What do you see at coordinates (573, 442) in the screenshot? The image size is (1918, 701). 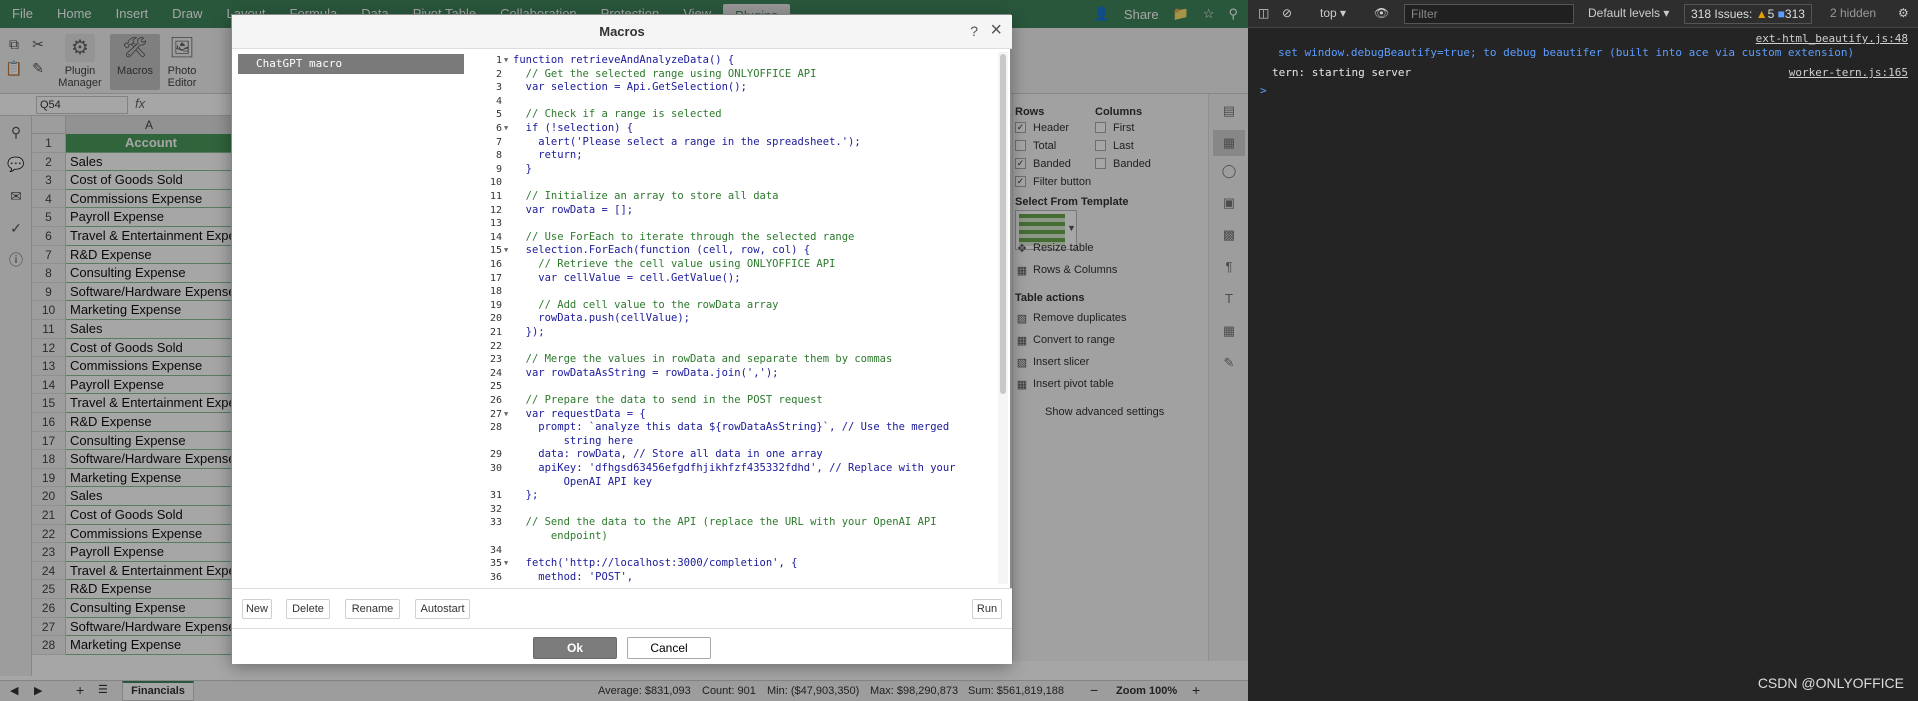 I see `code-line: string here` at bounding box center [573, 442].